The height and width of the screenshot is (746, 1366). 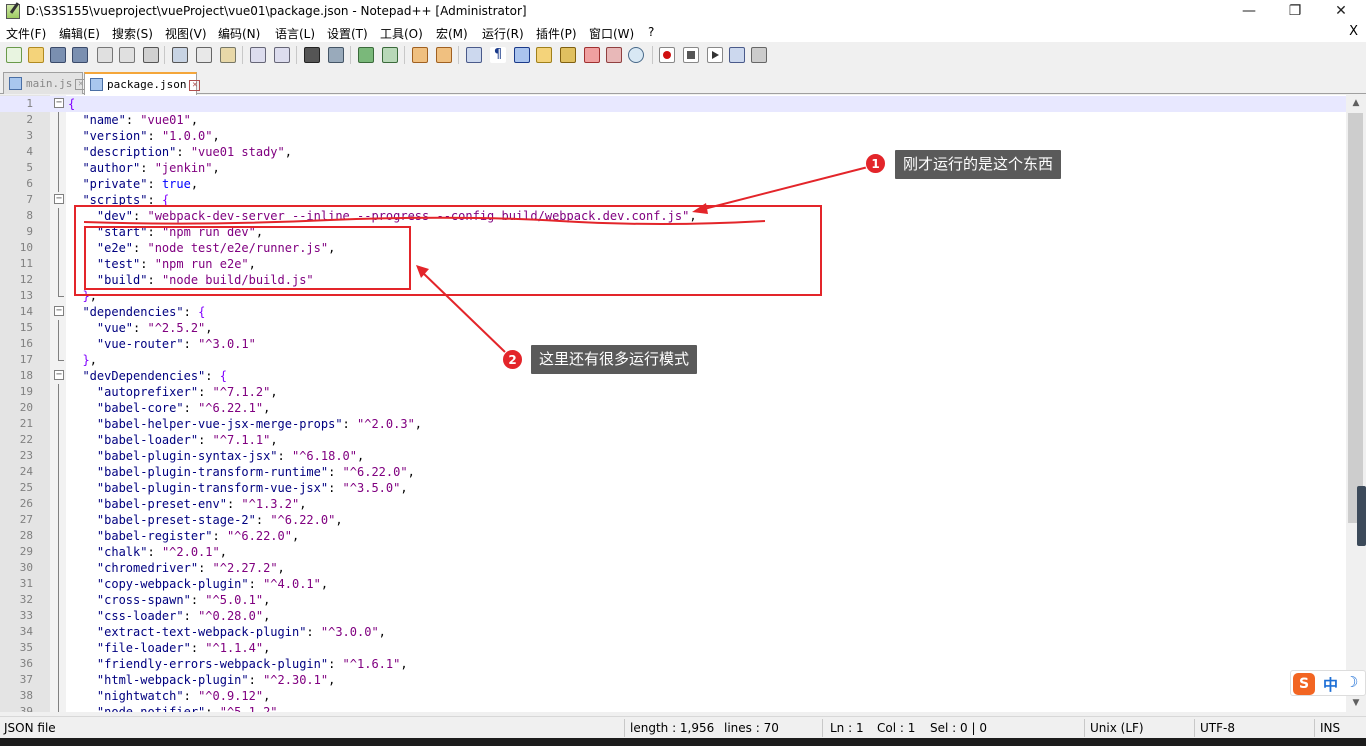 I want to click on folder-workspace-icon, so click(x=614, y=55).